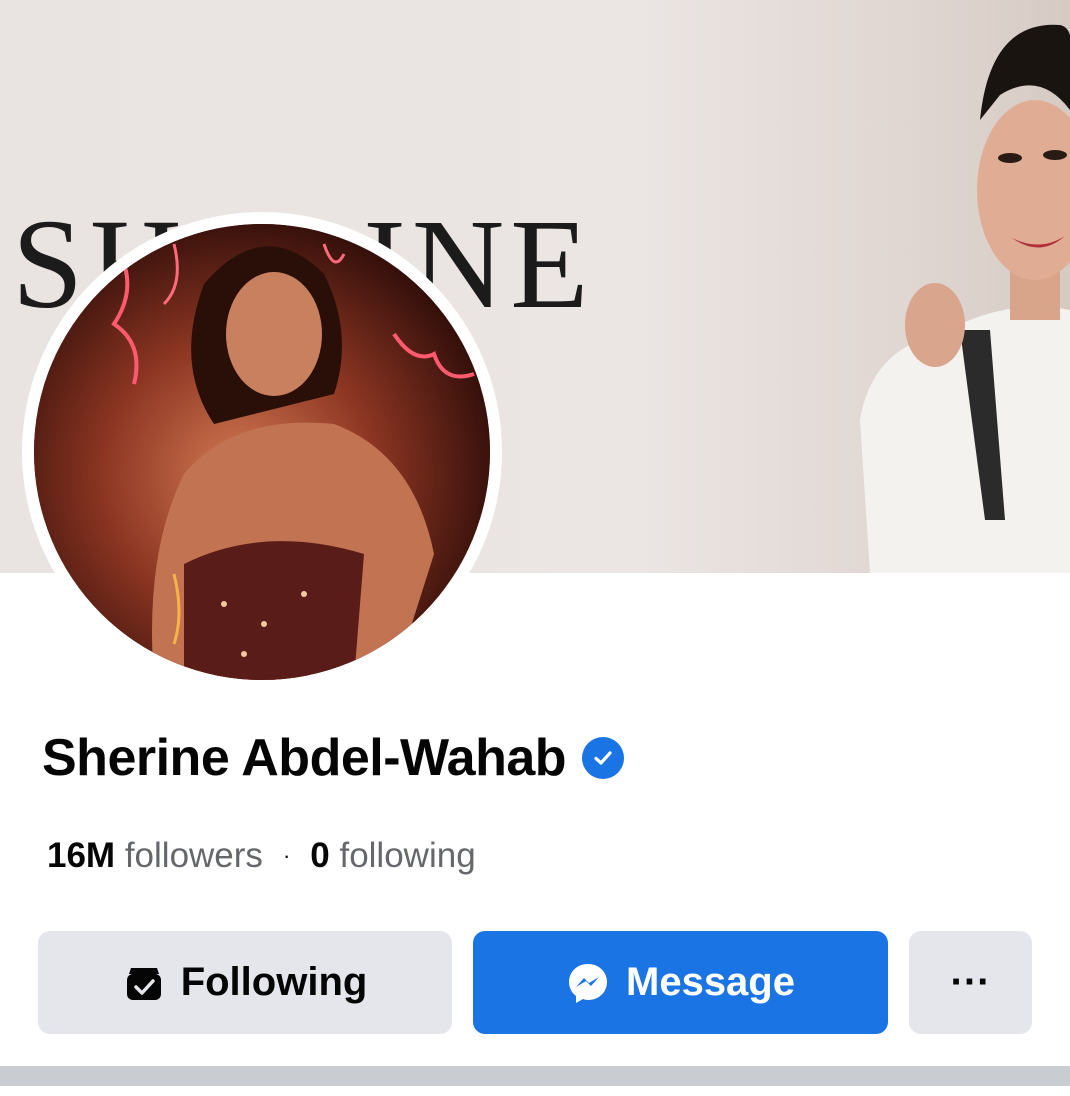 The image size is (1070, 1096). Describe the element at coordinates (81, 855) in the screenshot. I see `followers-count: 16M` at that location.